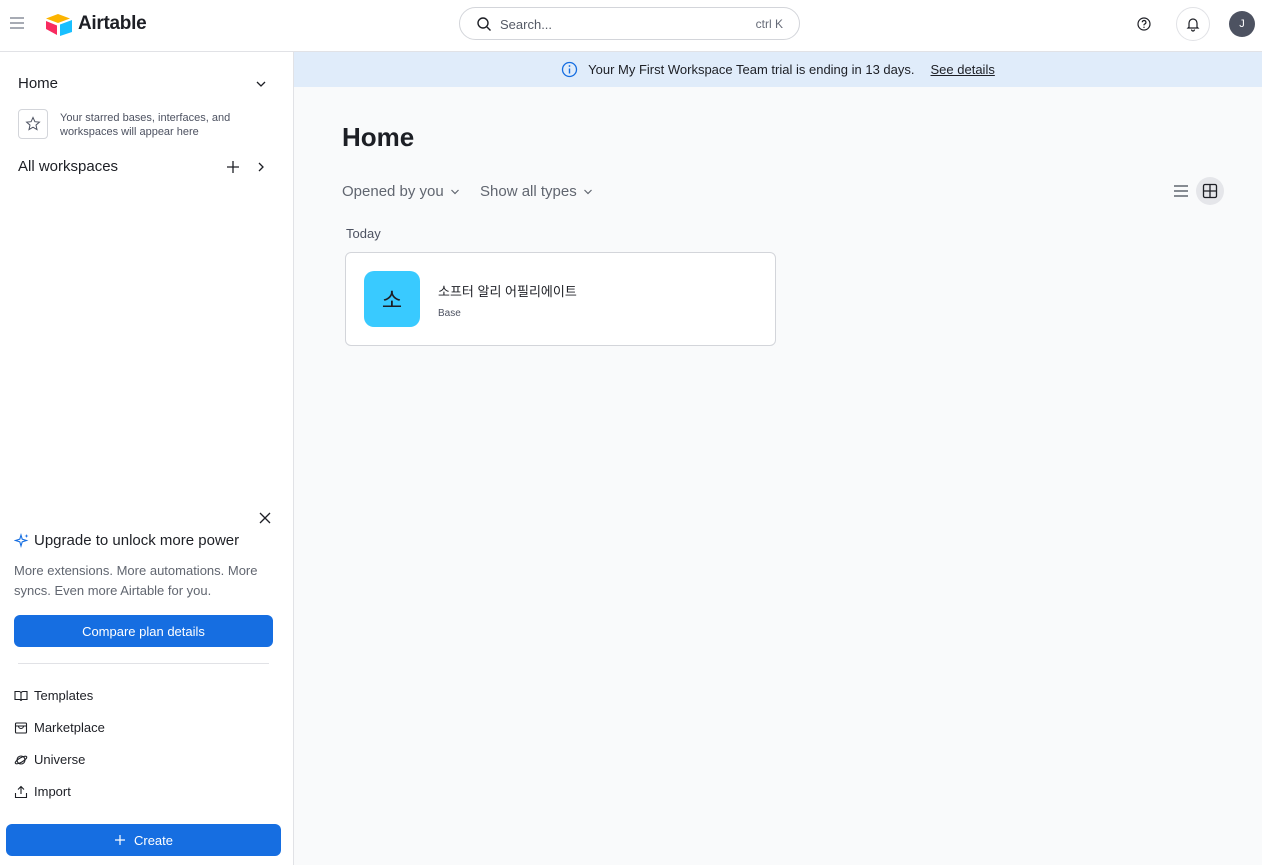 This screenshot has width=1262, height=865. I want to click on avatar: J, so click(1242, 24).